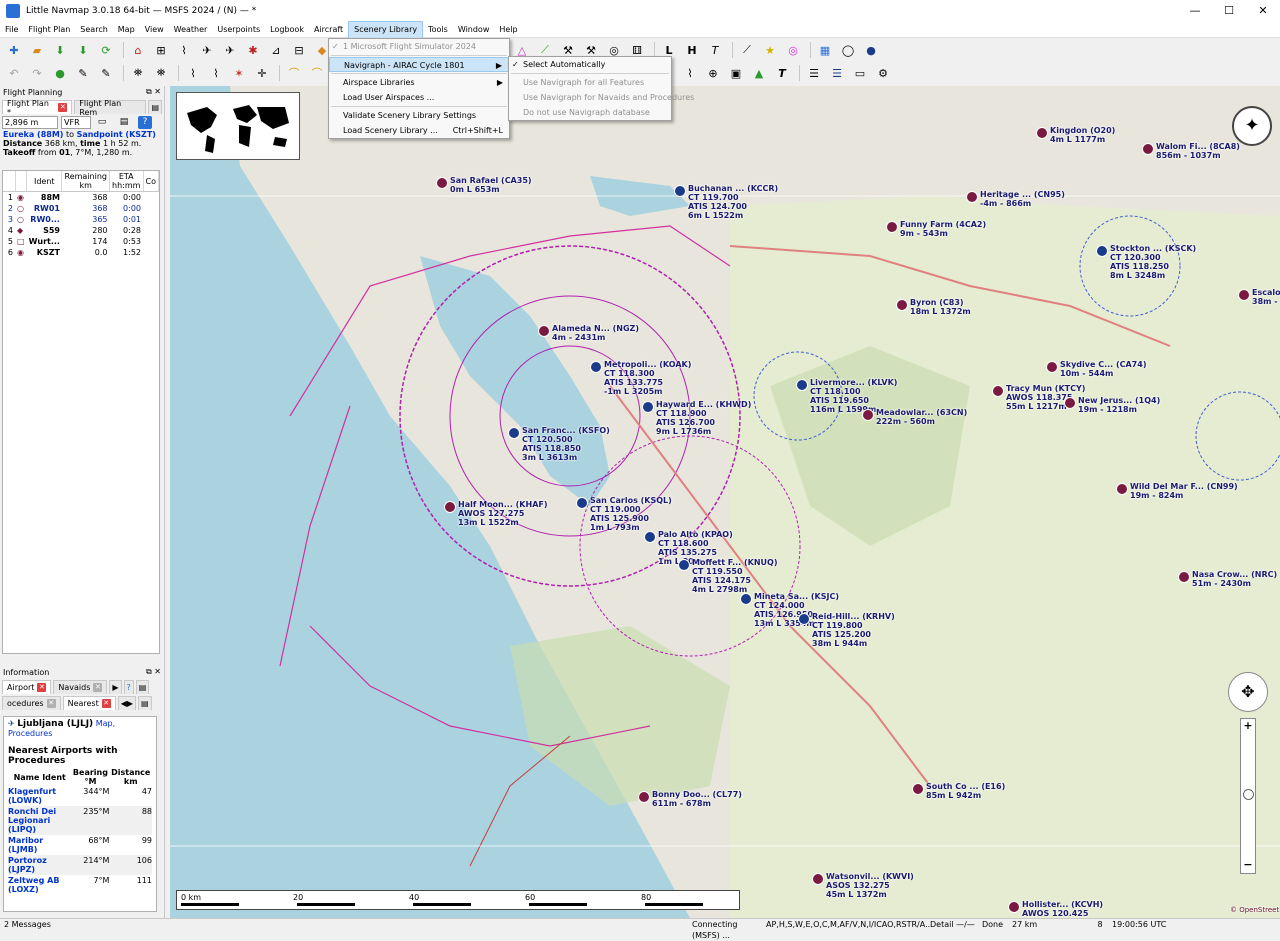 The image size is (1280, 941). Describe the element at coordinates (151, 181) in the screenshot. I see `col-course: Co` at that location.